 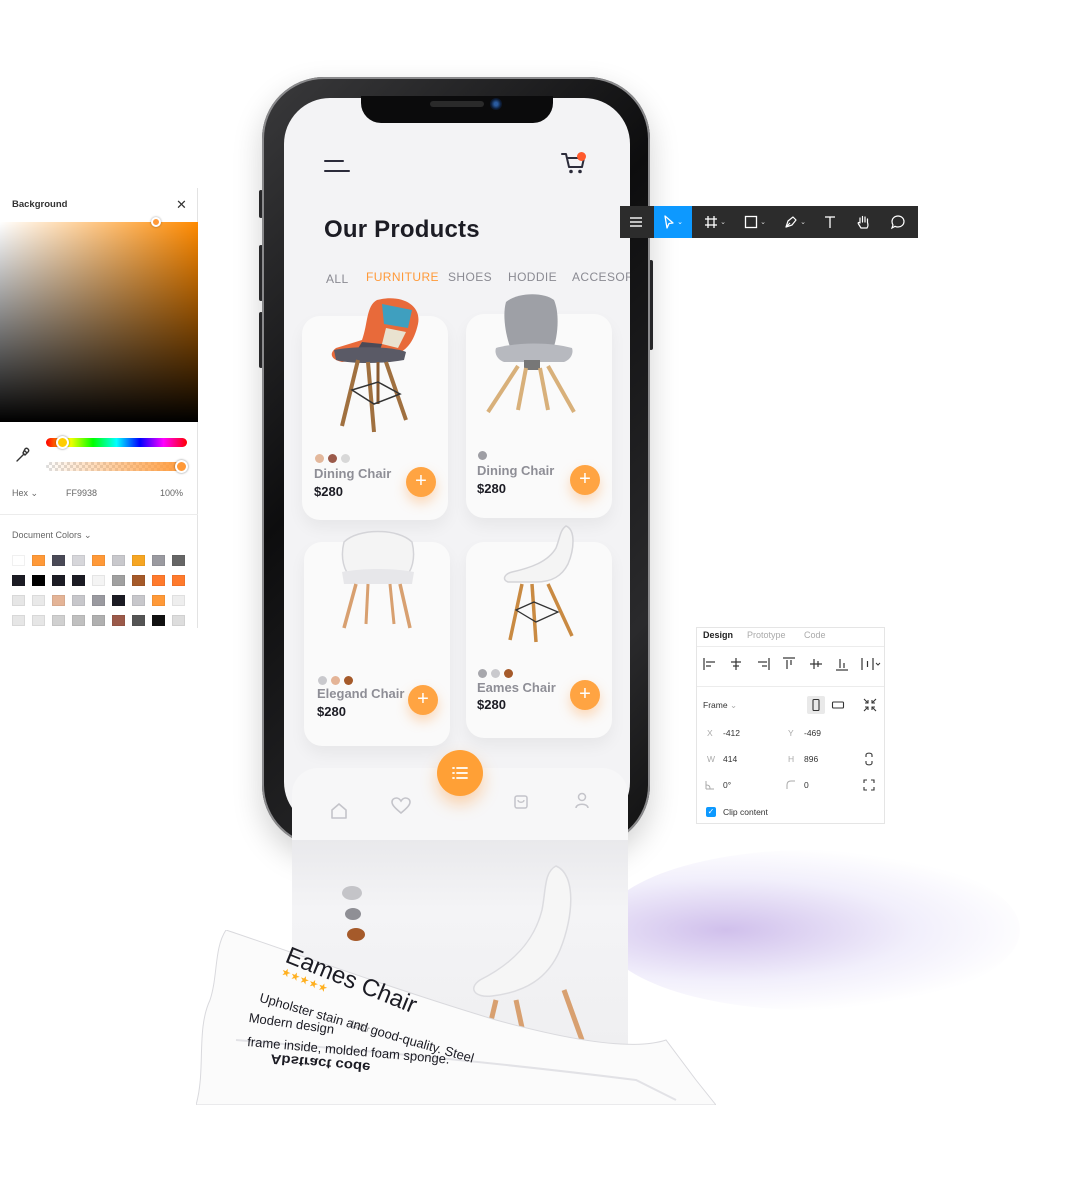 I want to click on rotation-input: 0°, so click(x=727, y=785).